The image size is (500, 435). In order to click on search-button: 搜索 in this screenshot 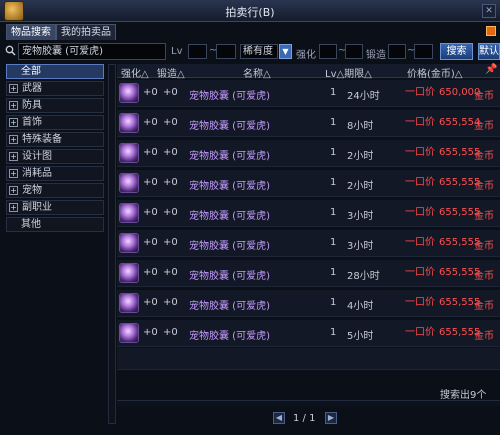, I will do `click(456, 51)`.